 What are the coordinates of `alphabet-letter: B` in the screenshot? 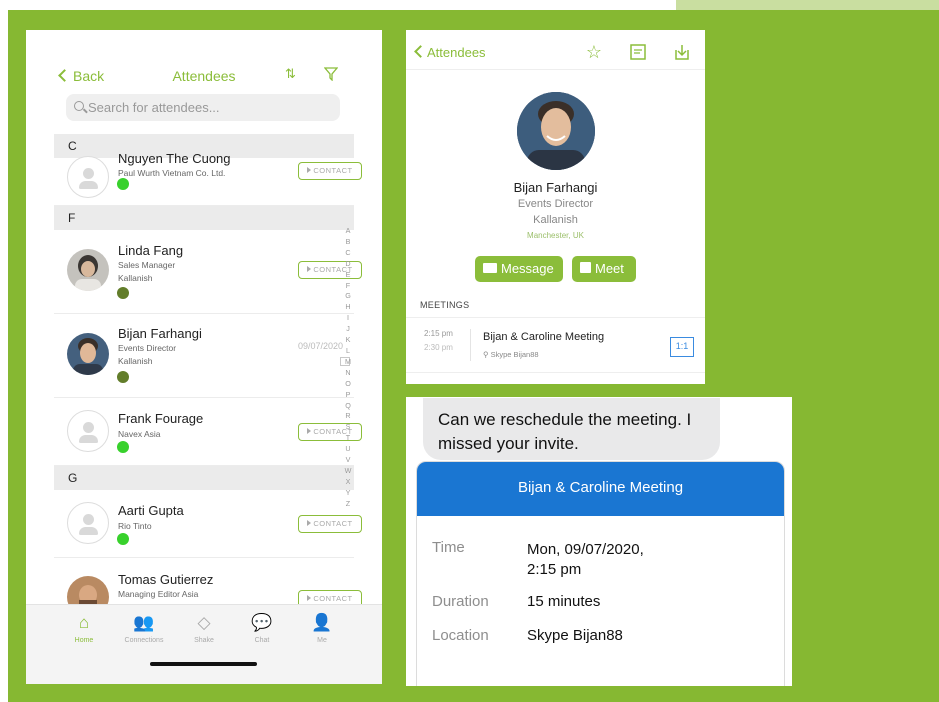 It's located at (348, 242).